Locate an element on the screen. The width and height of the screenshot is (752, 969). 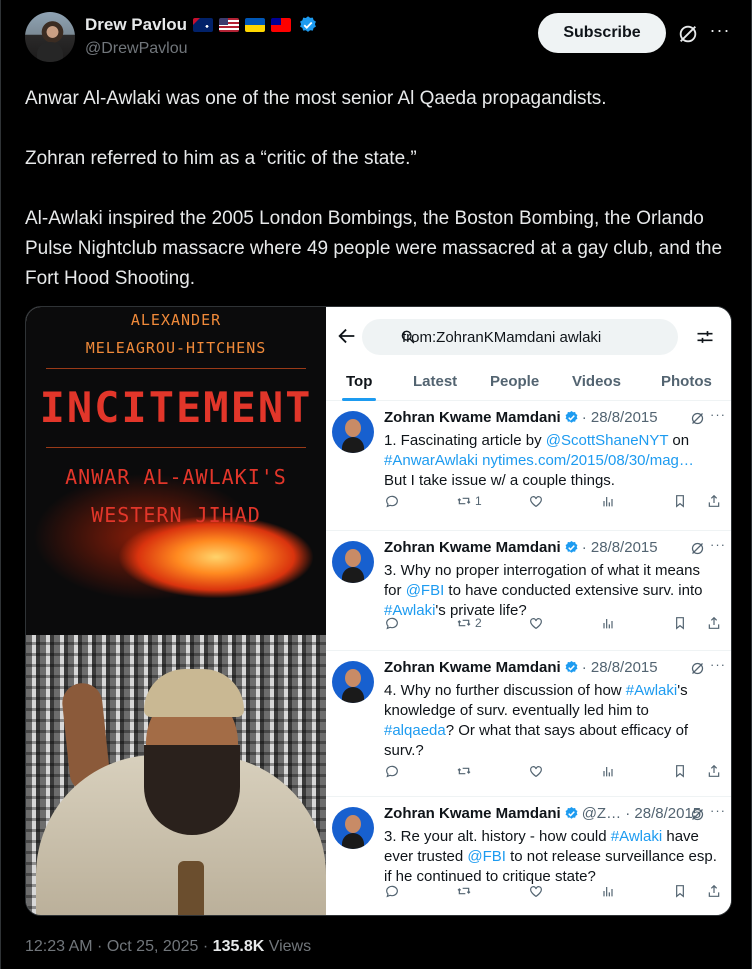
tab-photos: Photos is located at coordinates (686, 381).